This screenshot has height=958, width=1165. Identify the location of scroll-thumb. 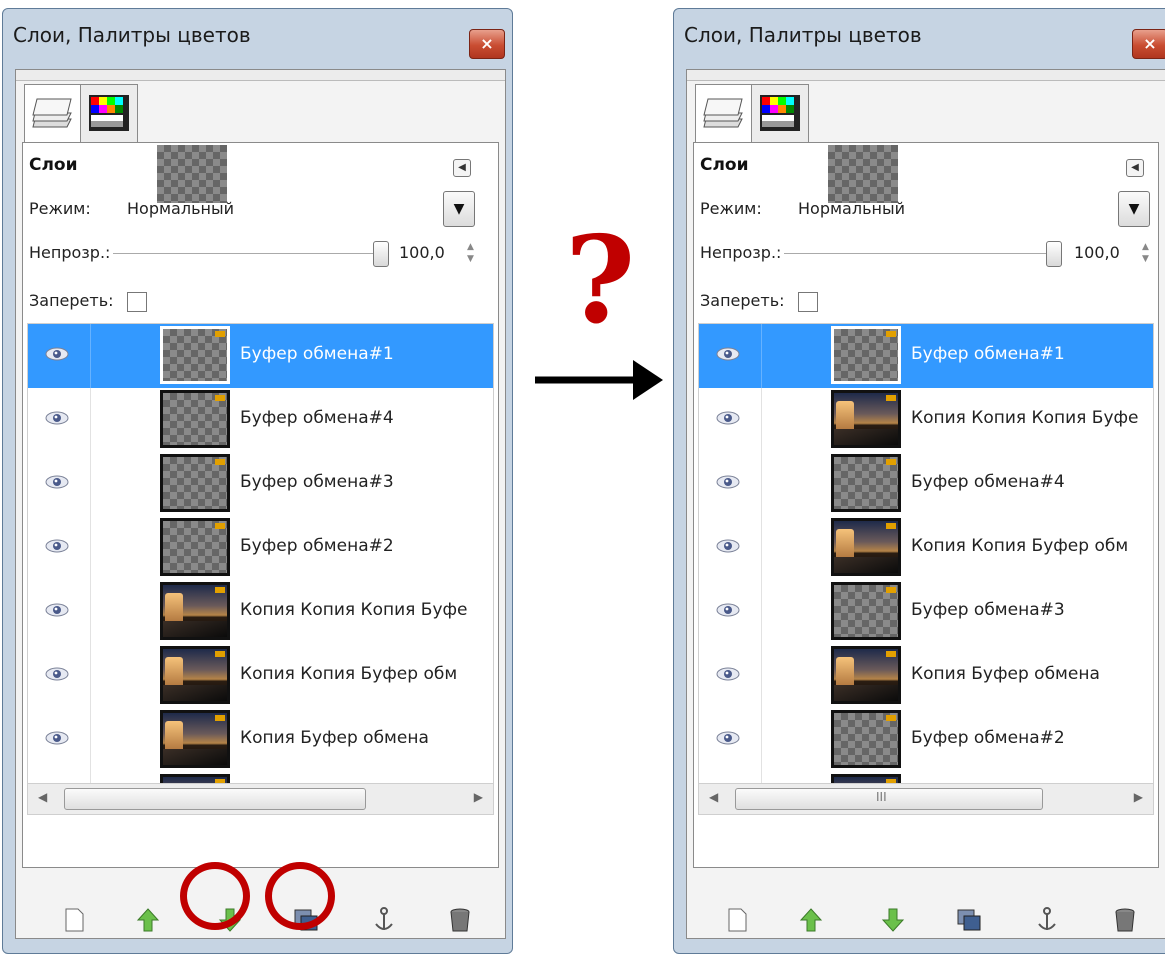
(215, 799).